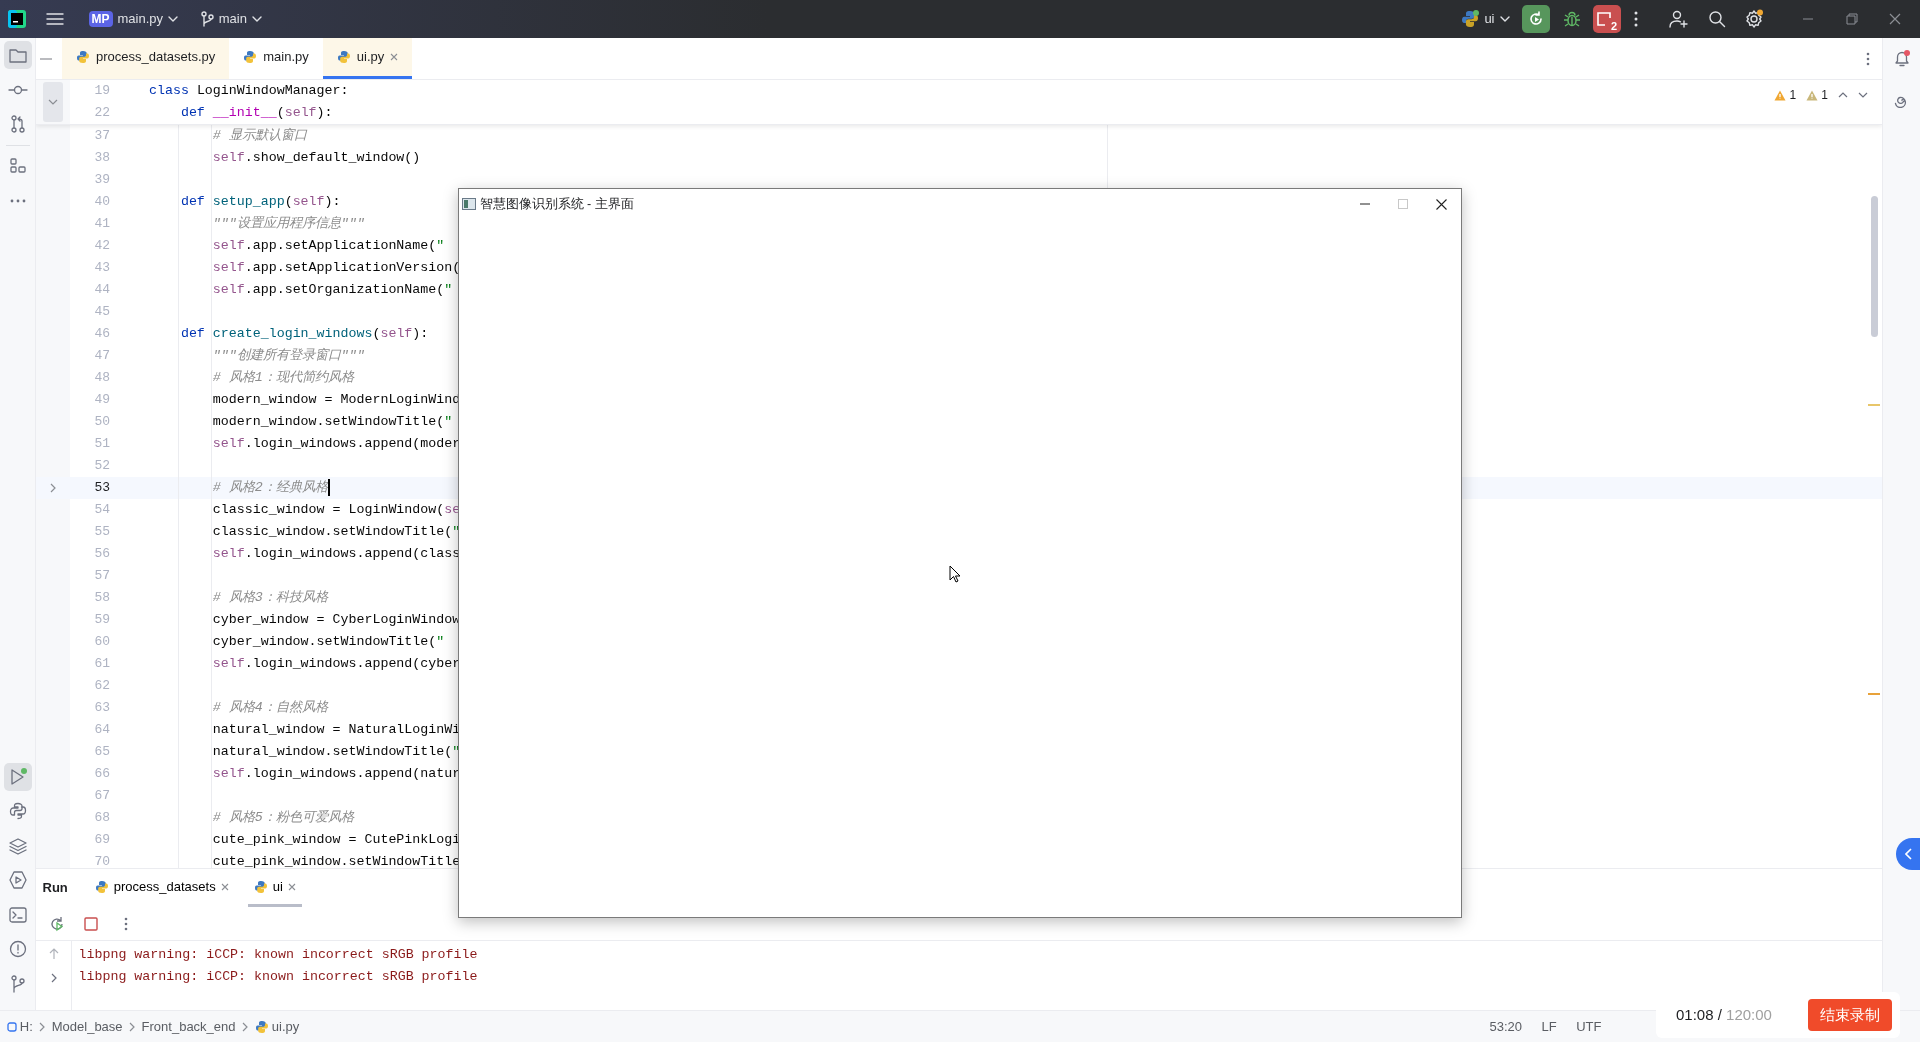  Describe the element at coordinates (56, 923) in the screenshot. I see `rerun-icon` at that location.